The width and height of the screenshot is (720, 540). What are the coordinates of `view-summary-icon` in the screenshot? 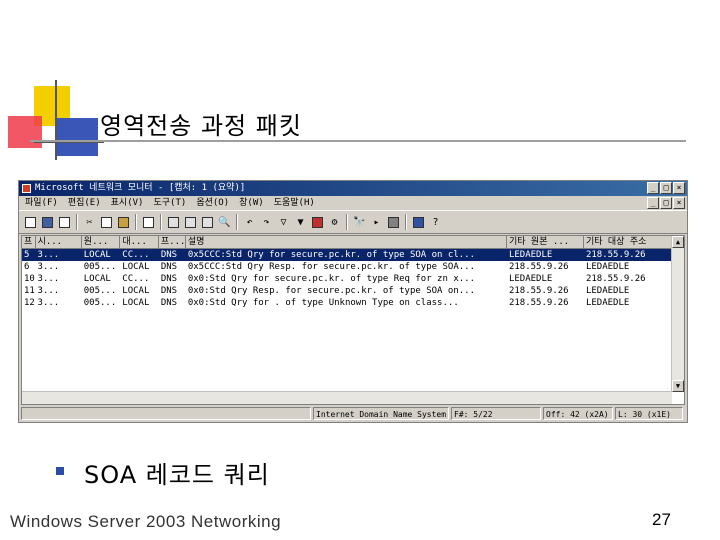 It's located at (173, 222).